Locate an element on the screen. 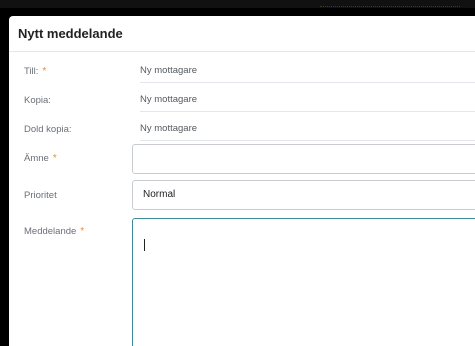  cc-label: Kopia: is located at coordinates (37, 100).